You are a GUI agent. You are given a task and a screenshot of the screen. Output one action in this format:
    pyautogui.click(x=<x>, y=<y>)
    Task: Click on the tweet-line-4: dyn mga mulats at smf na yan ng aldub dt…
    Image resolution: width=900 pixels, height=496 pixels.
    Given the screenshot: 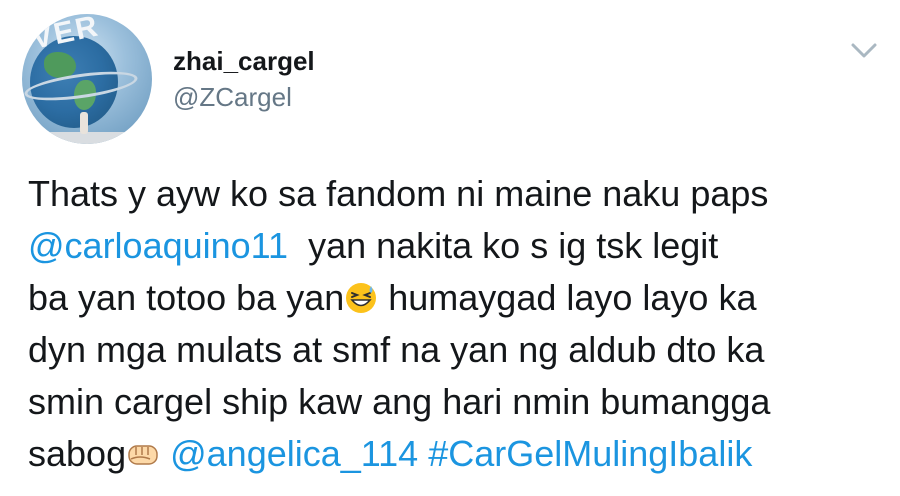 What is the action you would take?
    pyautogui.click(x=396, y=349)
    